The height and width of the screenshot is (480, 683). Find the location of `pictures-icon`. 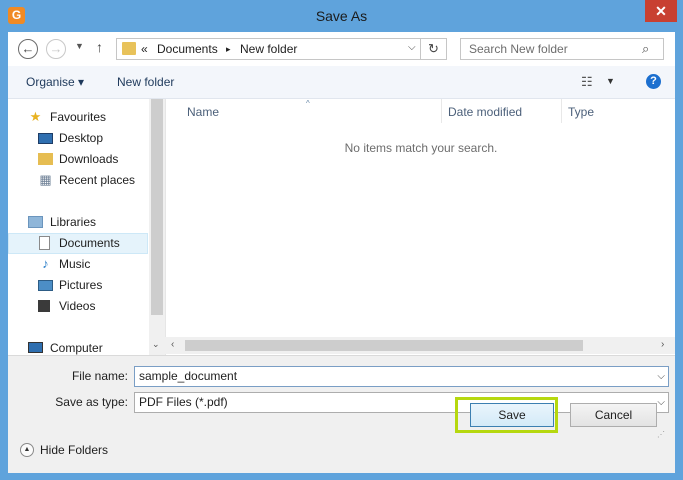

pictures-icon is located at coordinates (45, 285).